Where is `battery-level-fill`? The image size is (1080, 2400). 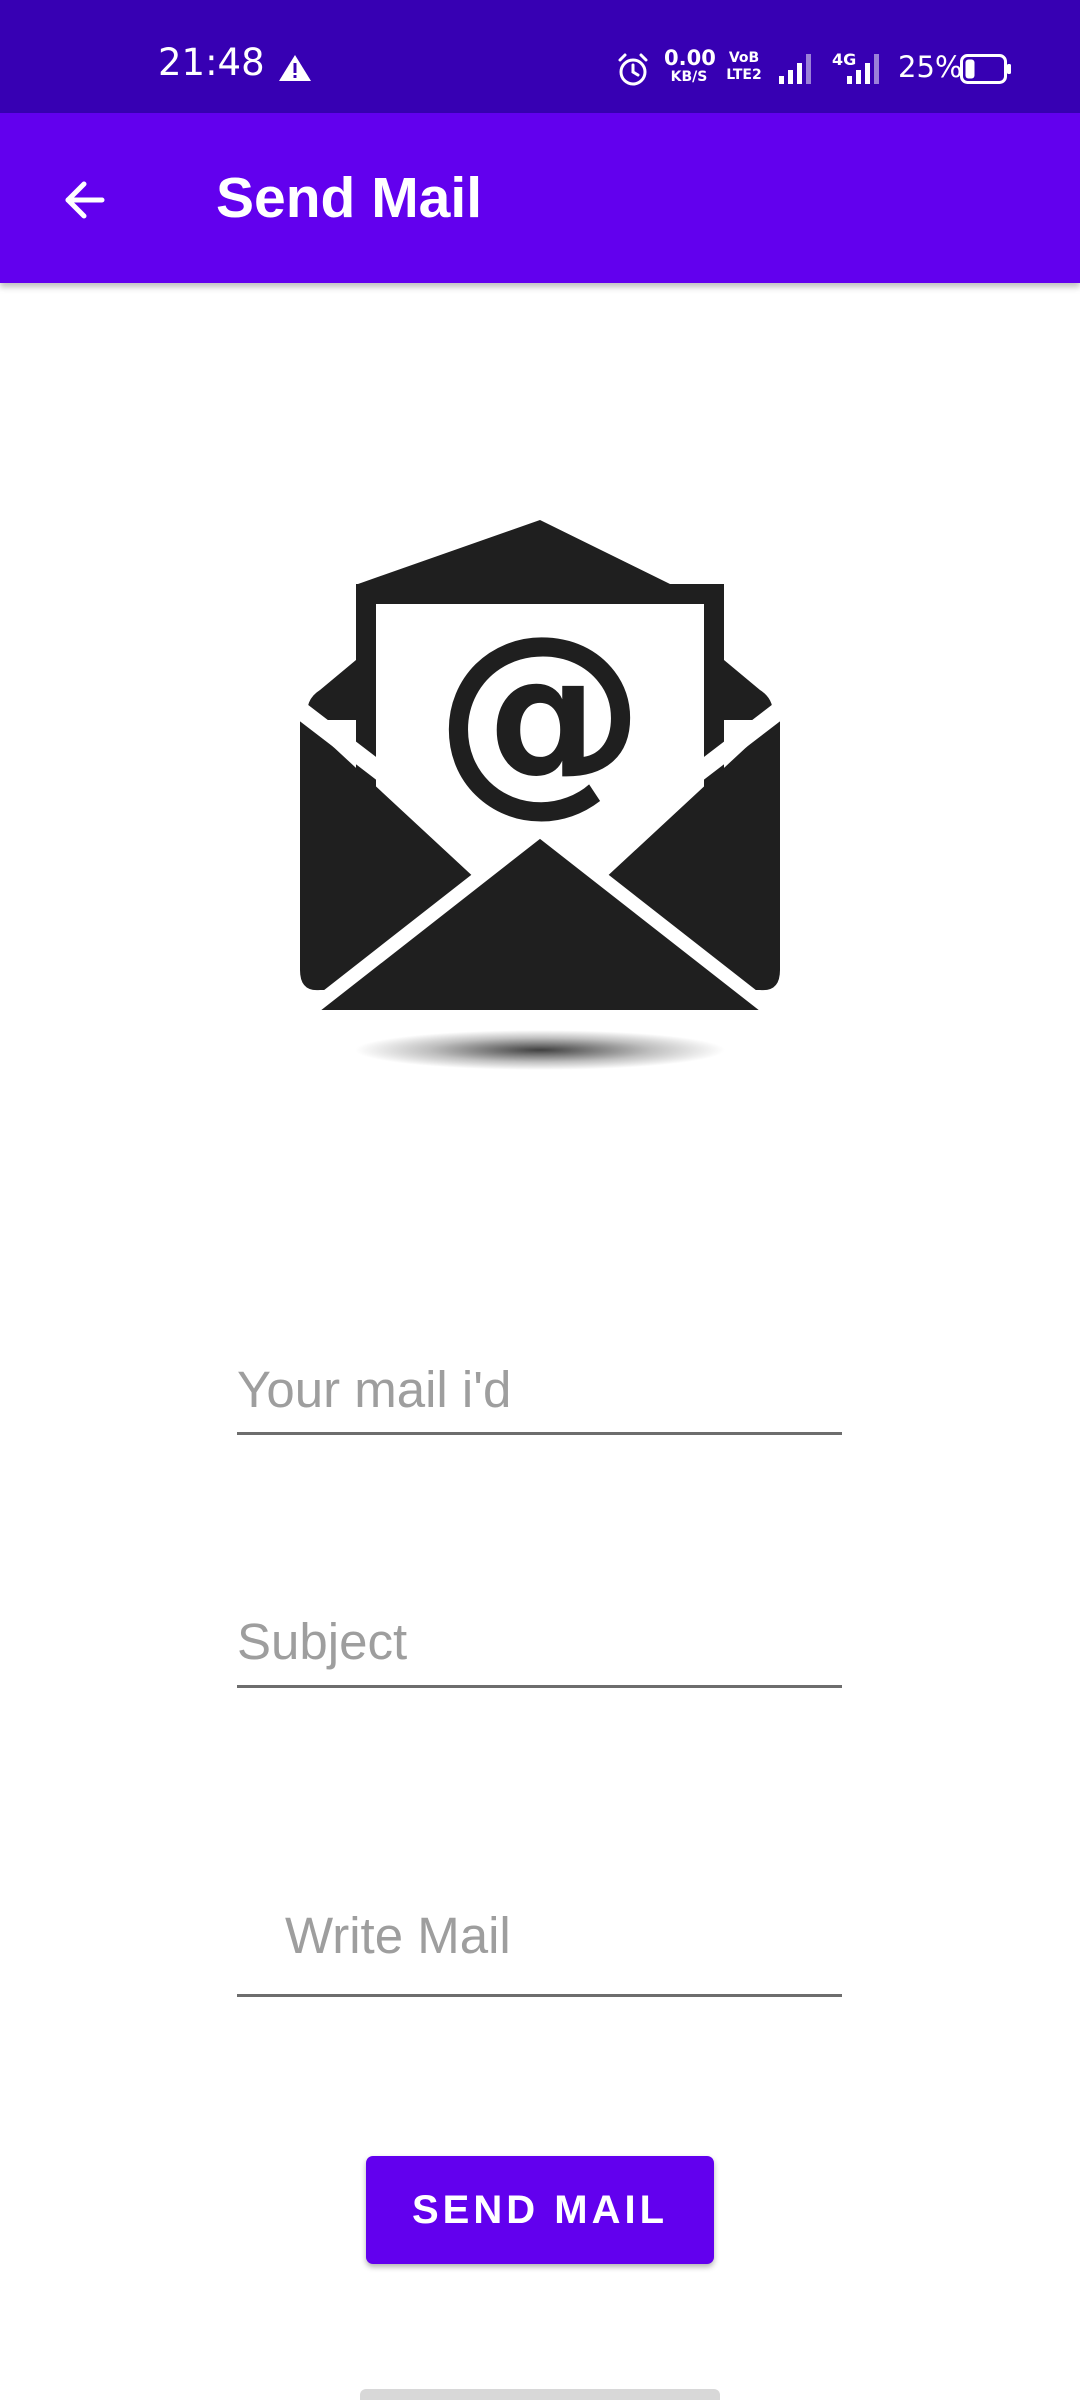
battery-level-fill is located at coordinates (970, 69).